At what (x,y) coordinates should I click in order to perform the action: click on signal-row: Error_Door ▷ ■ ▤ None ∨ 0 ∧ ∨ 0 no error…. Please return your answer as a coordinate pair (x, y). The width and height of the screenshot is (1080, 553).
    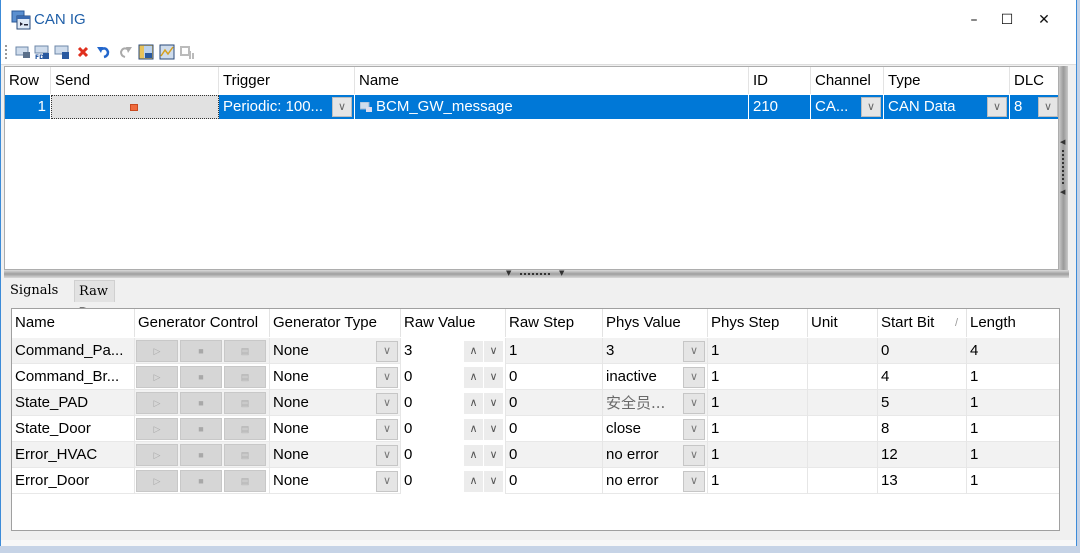
    Looking at the image, I should click on (535, 481).